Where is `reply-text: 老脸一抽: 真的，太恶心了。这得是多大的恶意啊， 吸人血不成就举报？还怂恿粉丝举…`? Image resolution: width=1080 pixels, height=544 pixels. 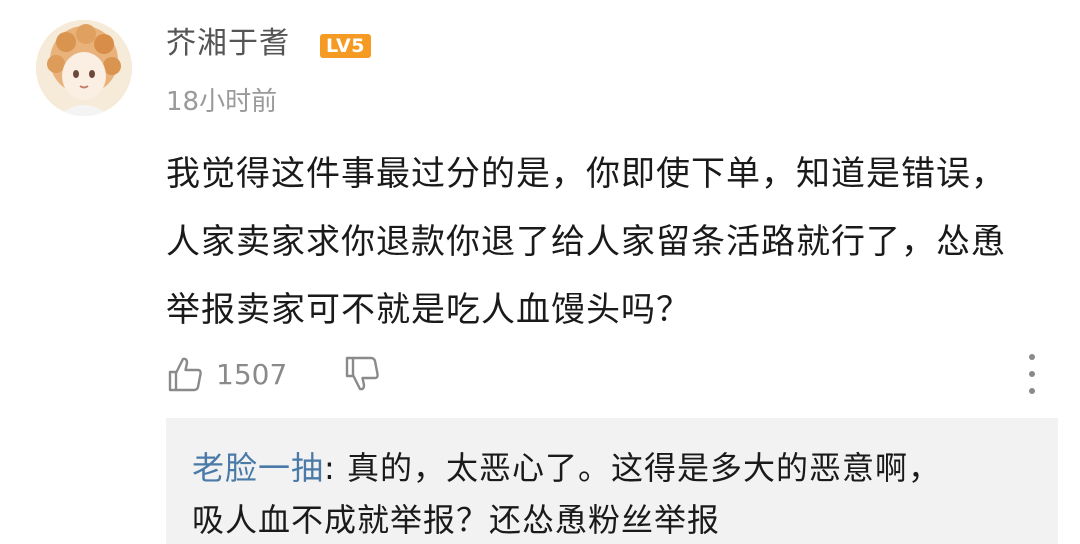
reply-text: 老脸一抽: 真的，太恶心了。这得是多大的恶意啊， 吸人血不成就举报？还怂恿粉丝举… is located at coordinates (566, 493).